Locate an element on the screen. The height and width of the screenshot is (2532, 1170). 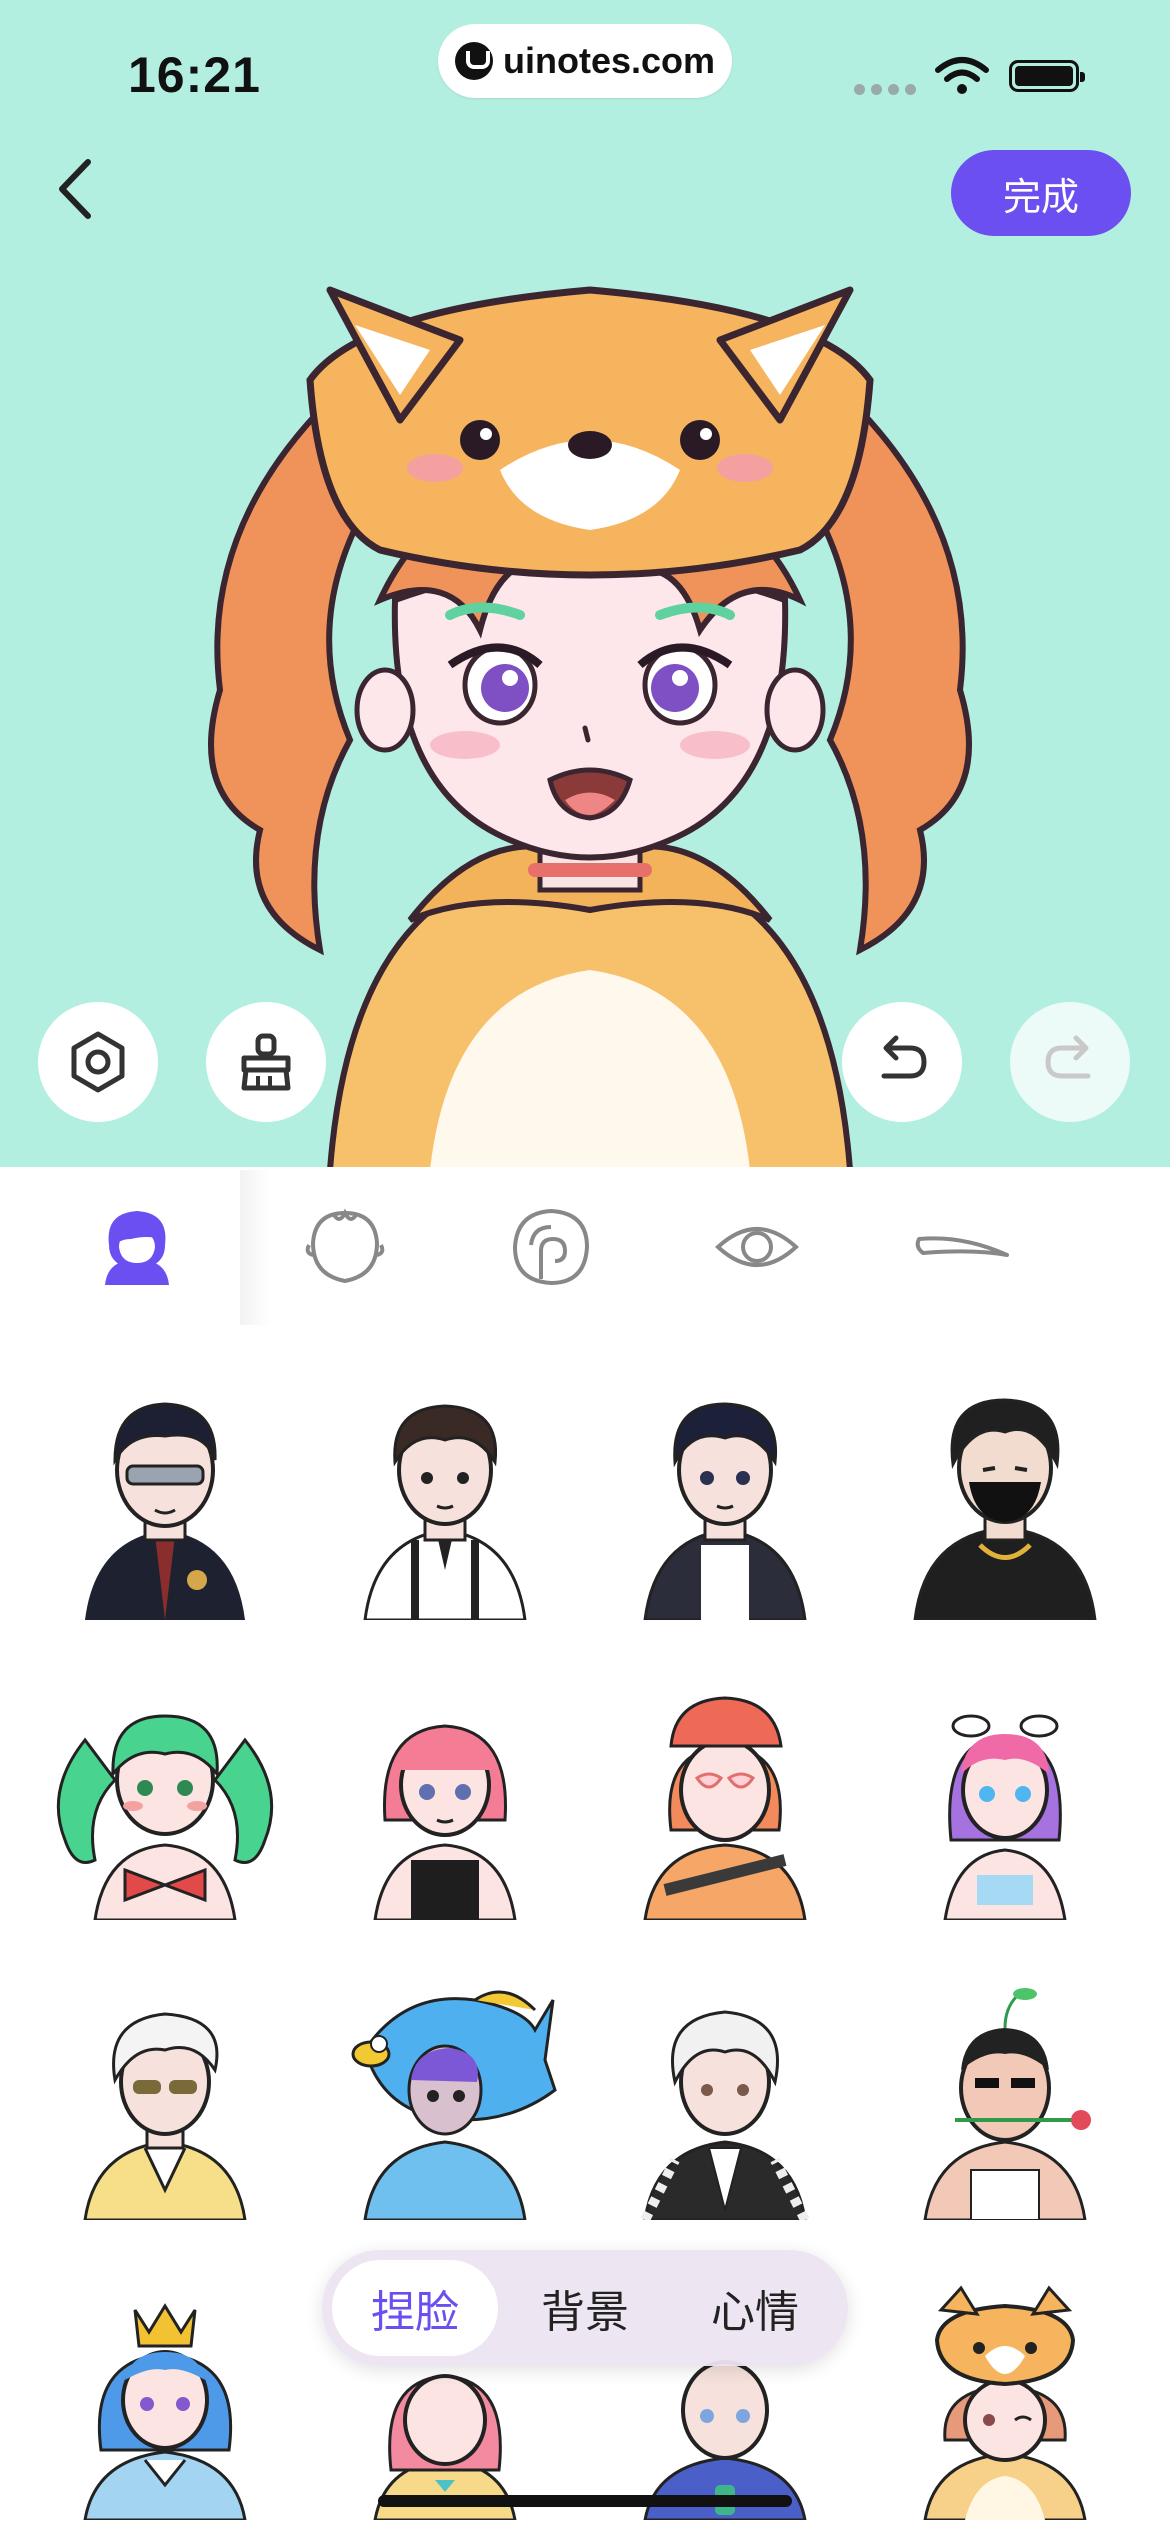
tab-eye is located at coordinates (757, 1247).